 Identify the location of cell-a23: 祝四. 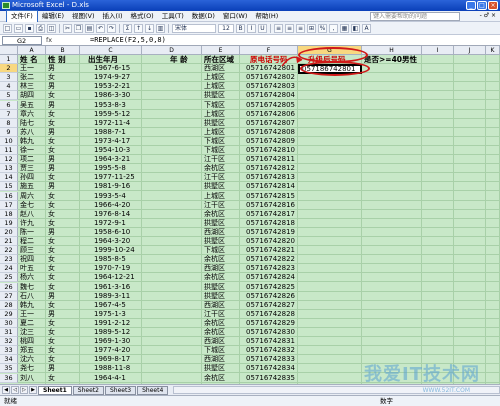
(32, 259).